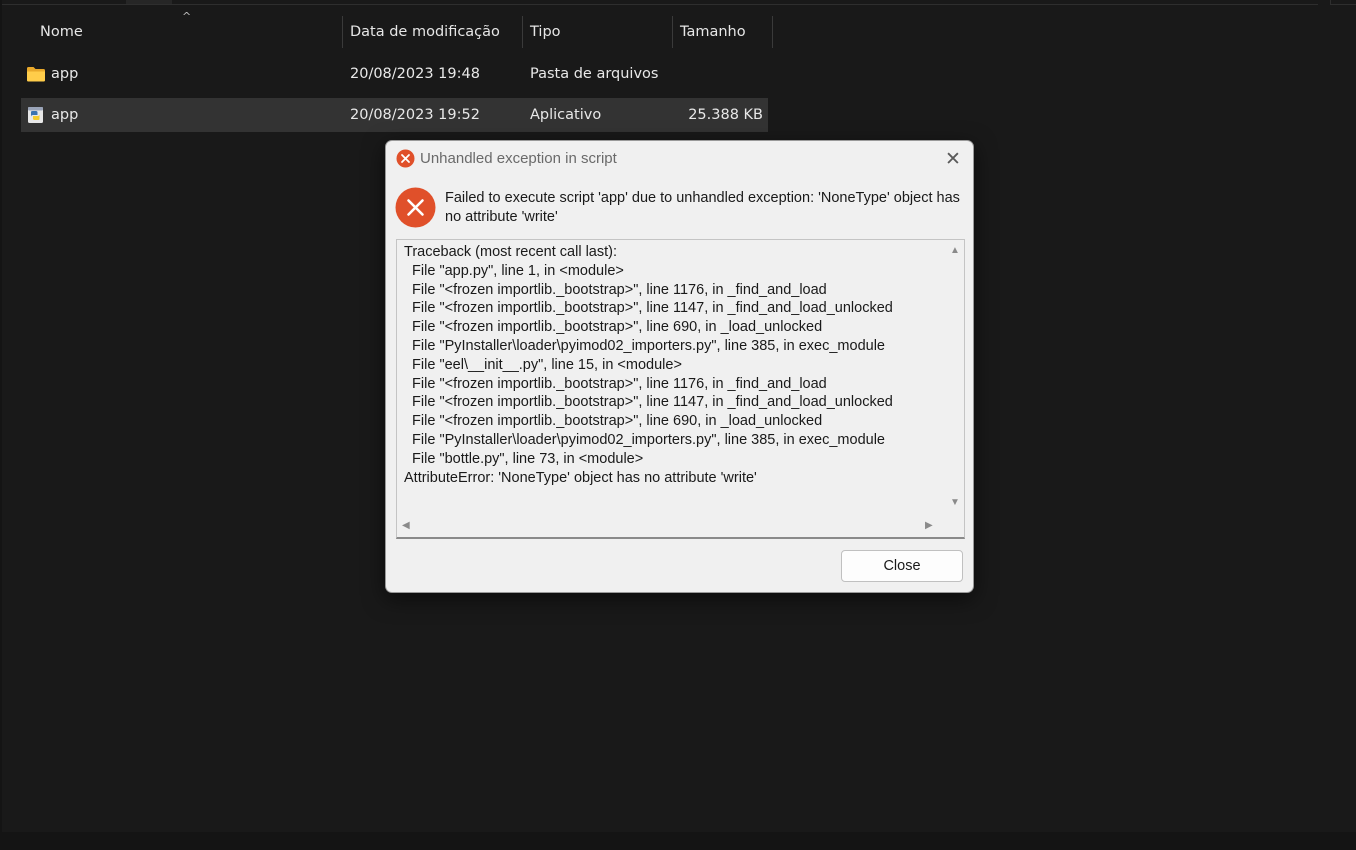 The image size is (1356, 850). What do you see at coordinates (953, 160) in the screenshot?
I see `close-icon: ✕` at bounding box center [953, 160].